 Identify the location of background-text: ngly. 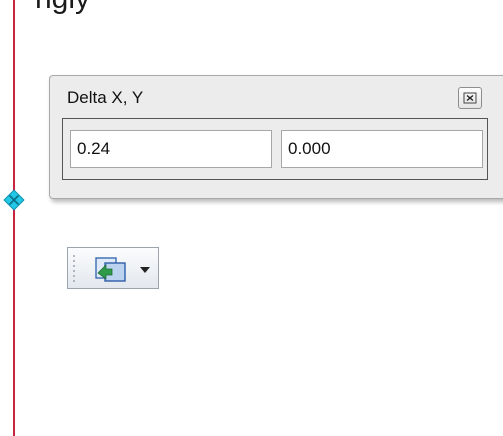
(62, 8).